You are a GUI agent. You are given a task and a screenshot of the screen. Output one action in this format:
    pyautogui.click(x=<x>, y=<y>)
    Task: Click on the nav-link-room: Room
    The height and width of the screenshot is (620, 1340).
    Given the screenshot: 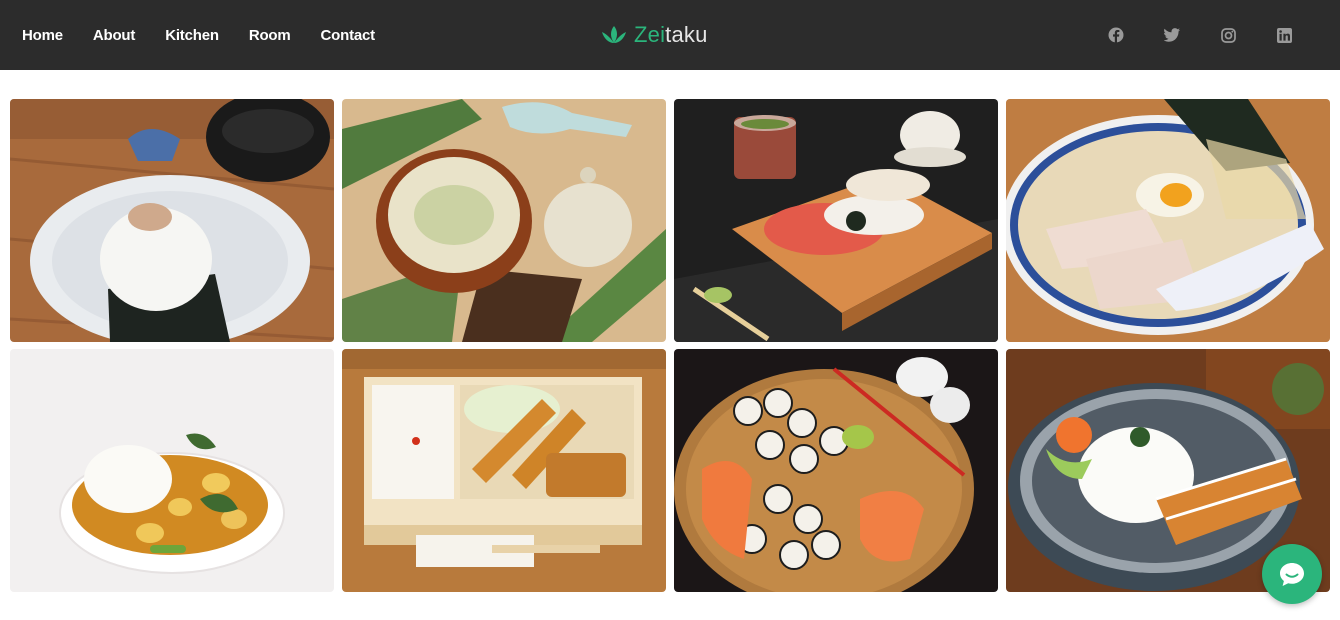 What is the action you would take?
    pyautogui.click(x=270, y=35)
    